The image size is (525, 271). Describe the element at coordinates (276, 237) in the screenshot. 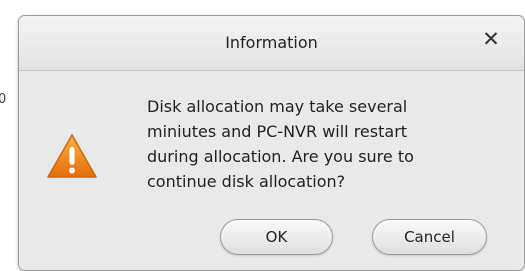

I see `ok-button: OK` at that location.